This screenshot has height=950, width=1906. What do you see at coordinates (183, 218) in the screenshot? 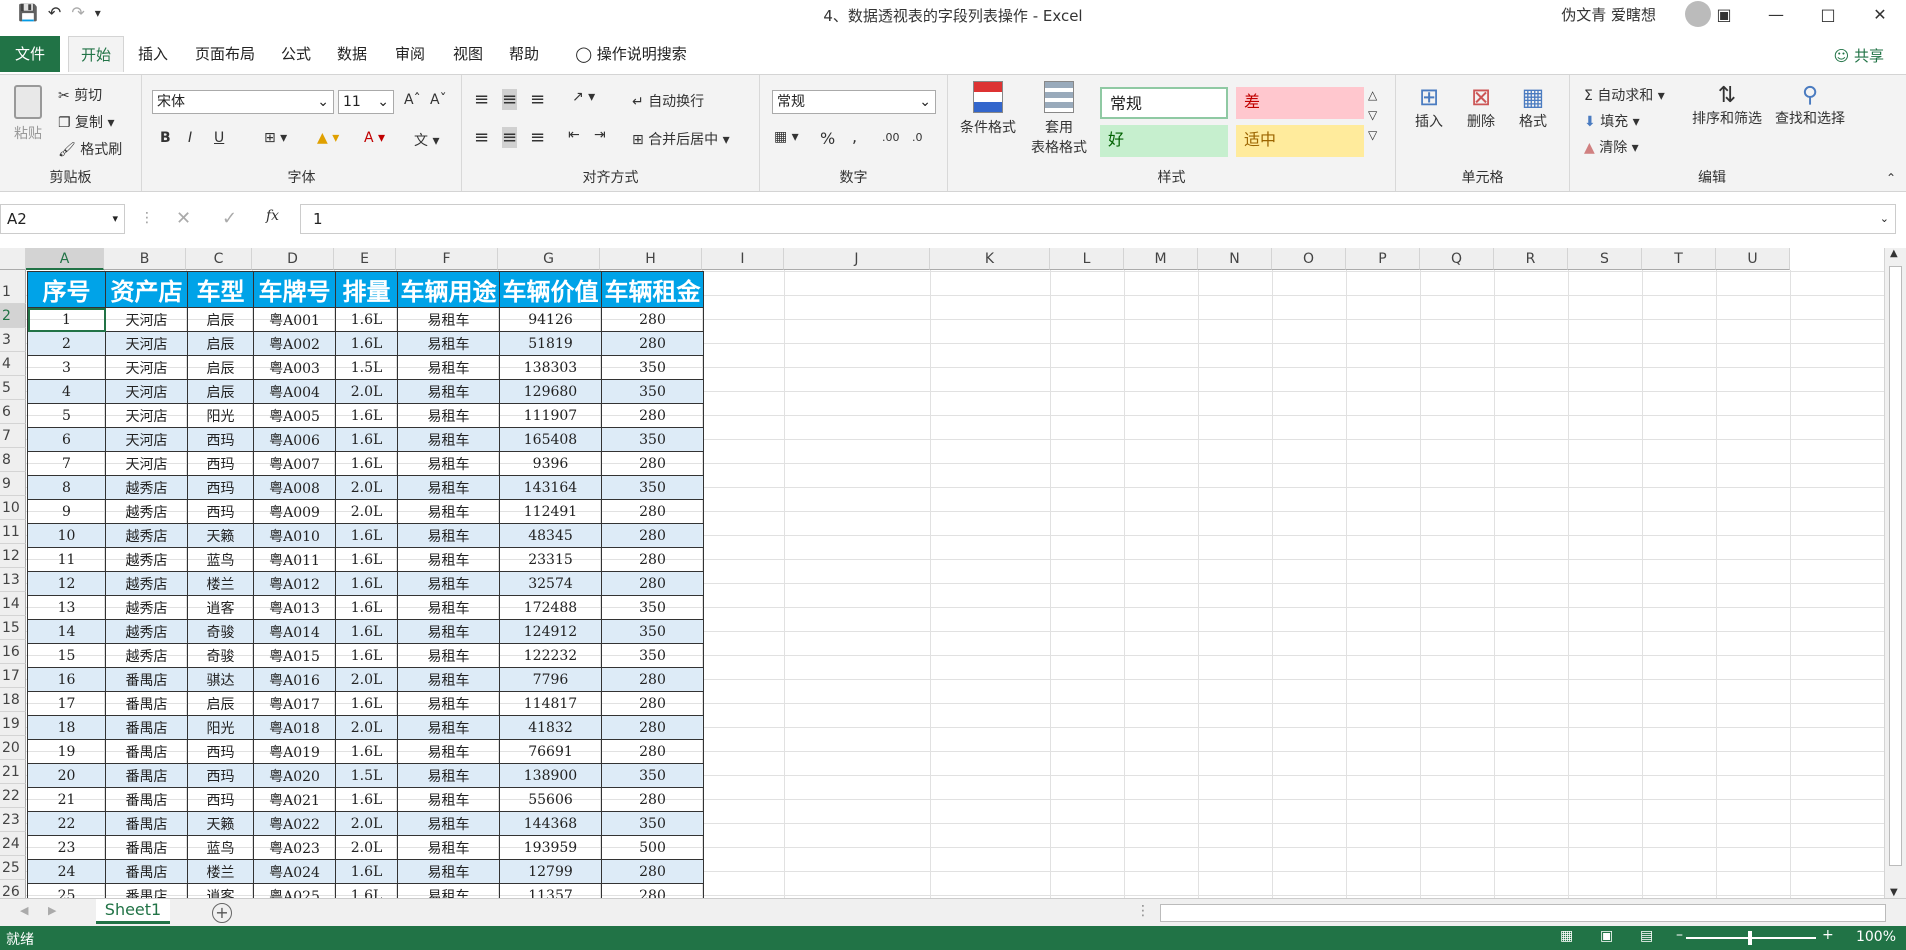
I see `cancel-icon: ✕` at bounding box center [183, 218].